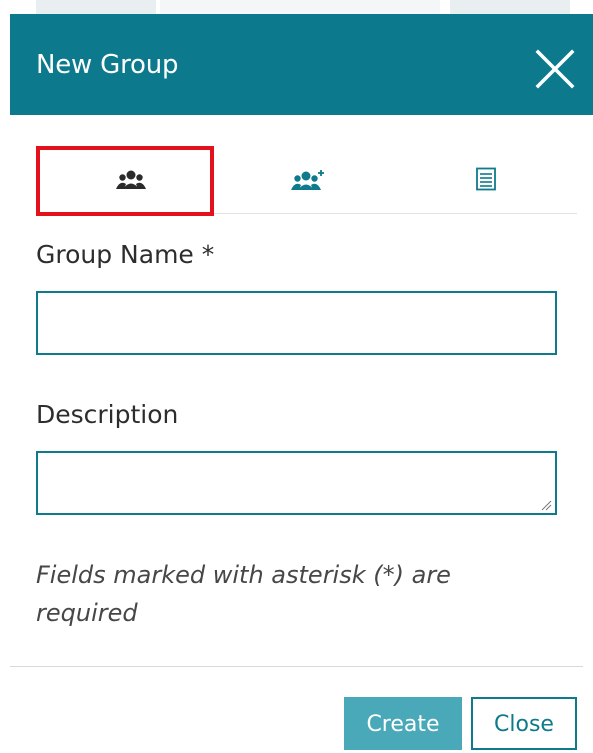  Describe the element at coordinates (546, 504) in the screenshot. I see `resize-handle-icon` at that location.